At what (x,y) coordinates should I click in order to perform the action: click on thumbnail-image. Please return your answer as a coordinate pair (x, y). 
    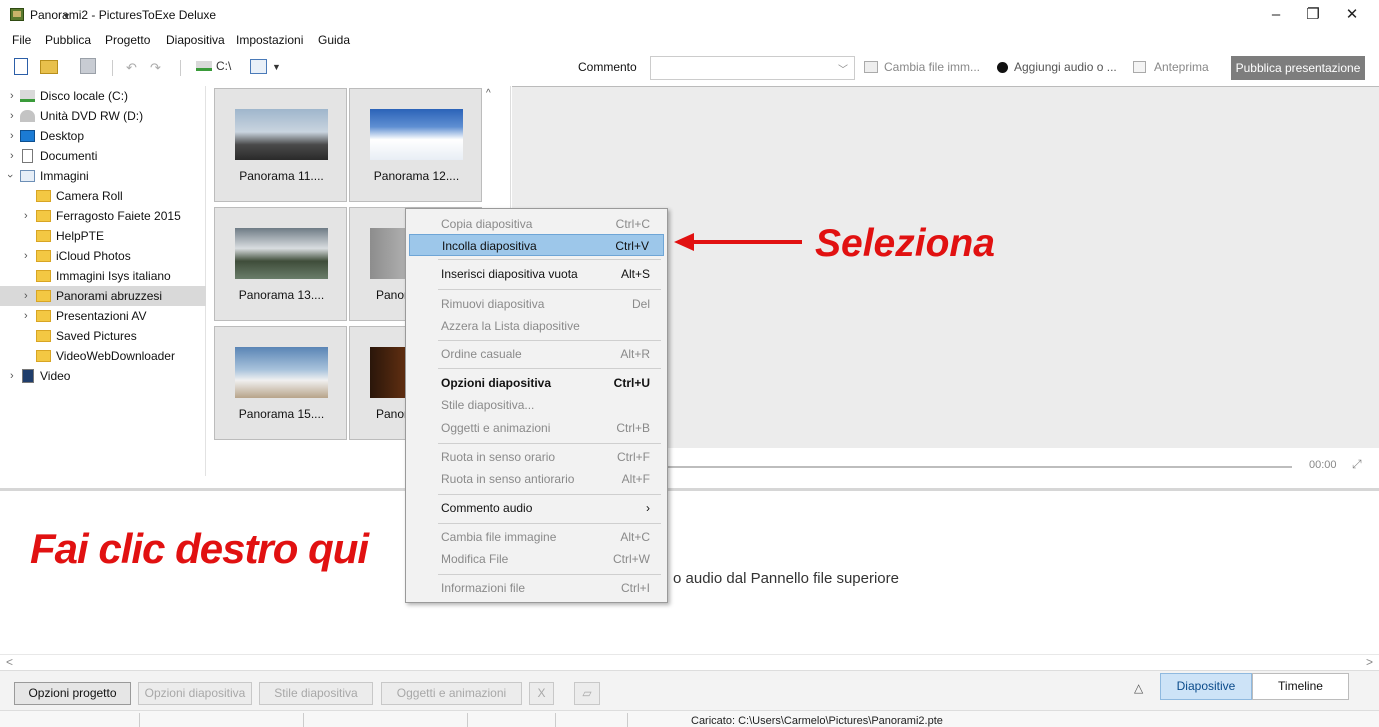
    Looking at the image, I should click on (416, 134).